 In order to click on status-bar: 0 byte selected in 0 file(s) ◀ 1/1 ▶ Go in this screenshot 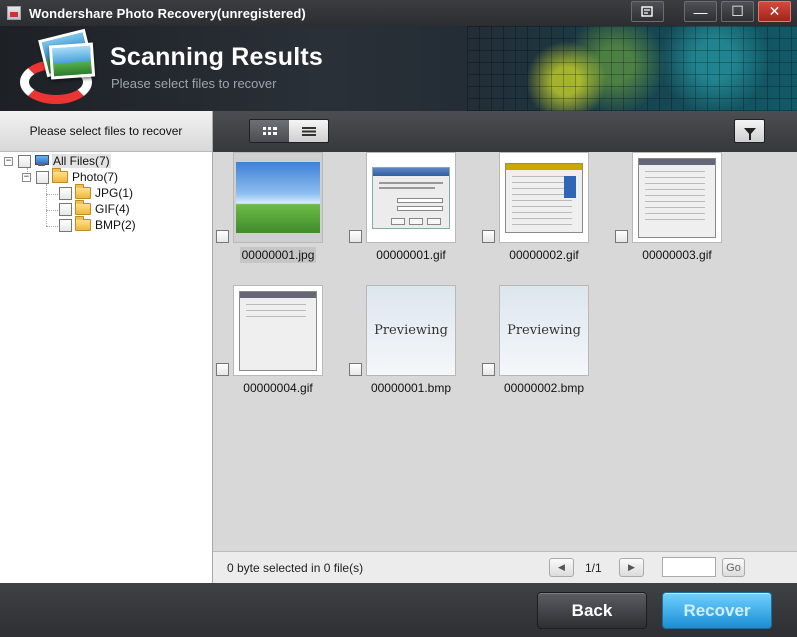, I will do `click(505, 567)`.